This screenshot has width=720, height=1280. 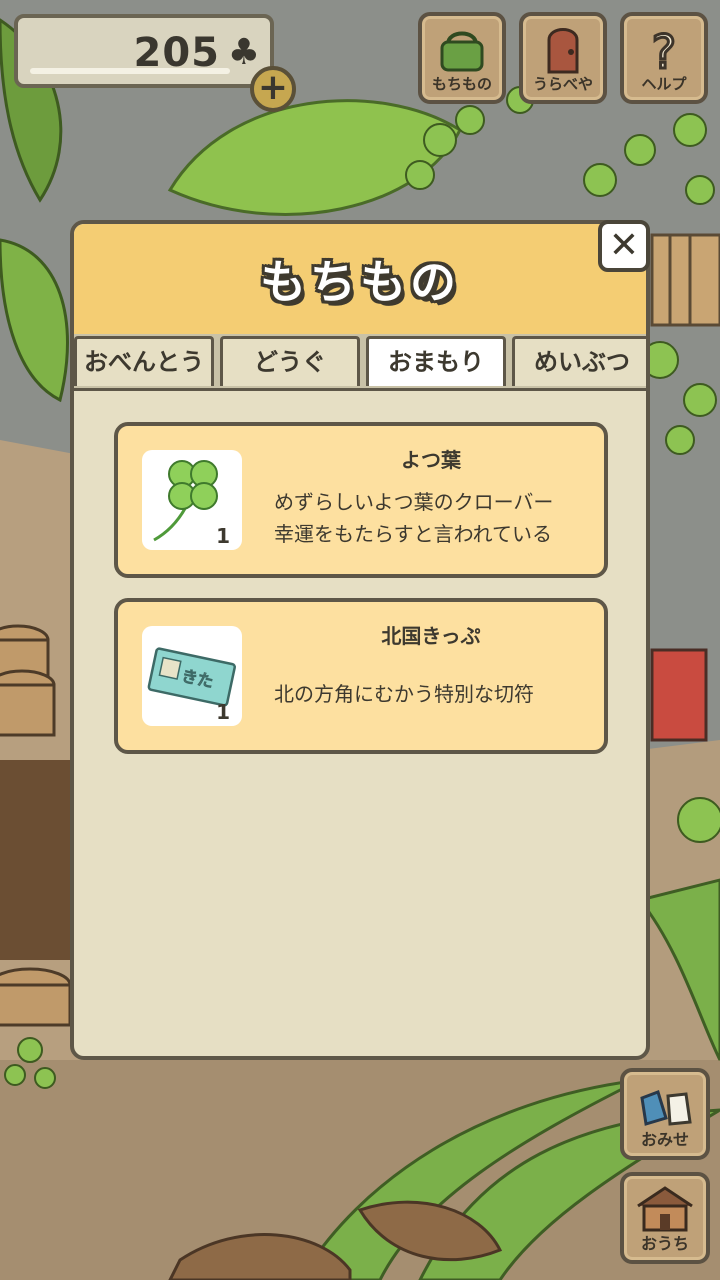 I want to click on door-icon, so click(x=563, y=48).